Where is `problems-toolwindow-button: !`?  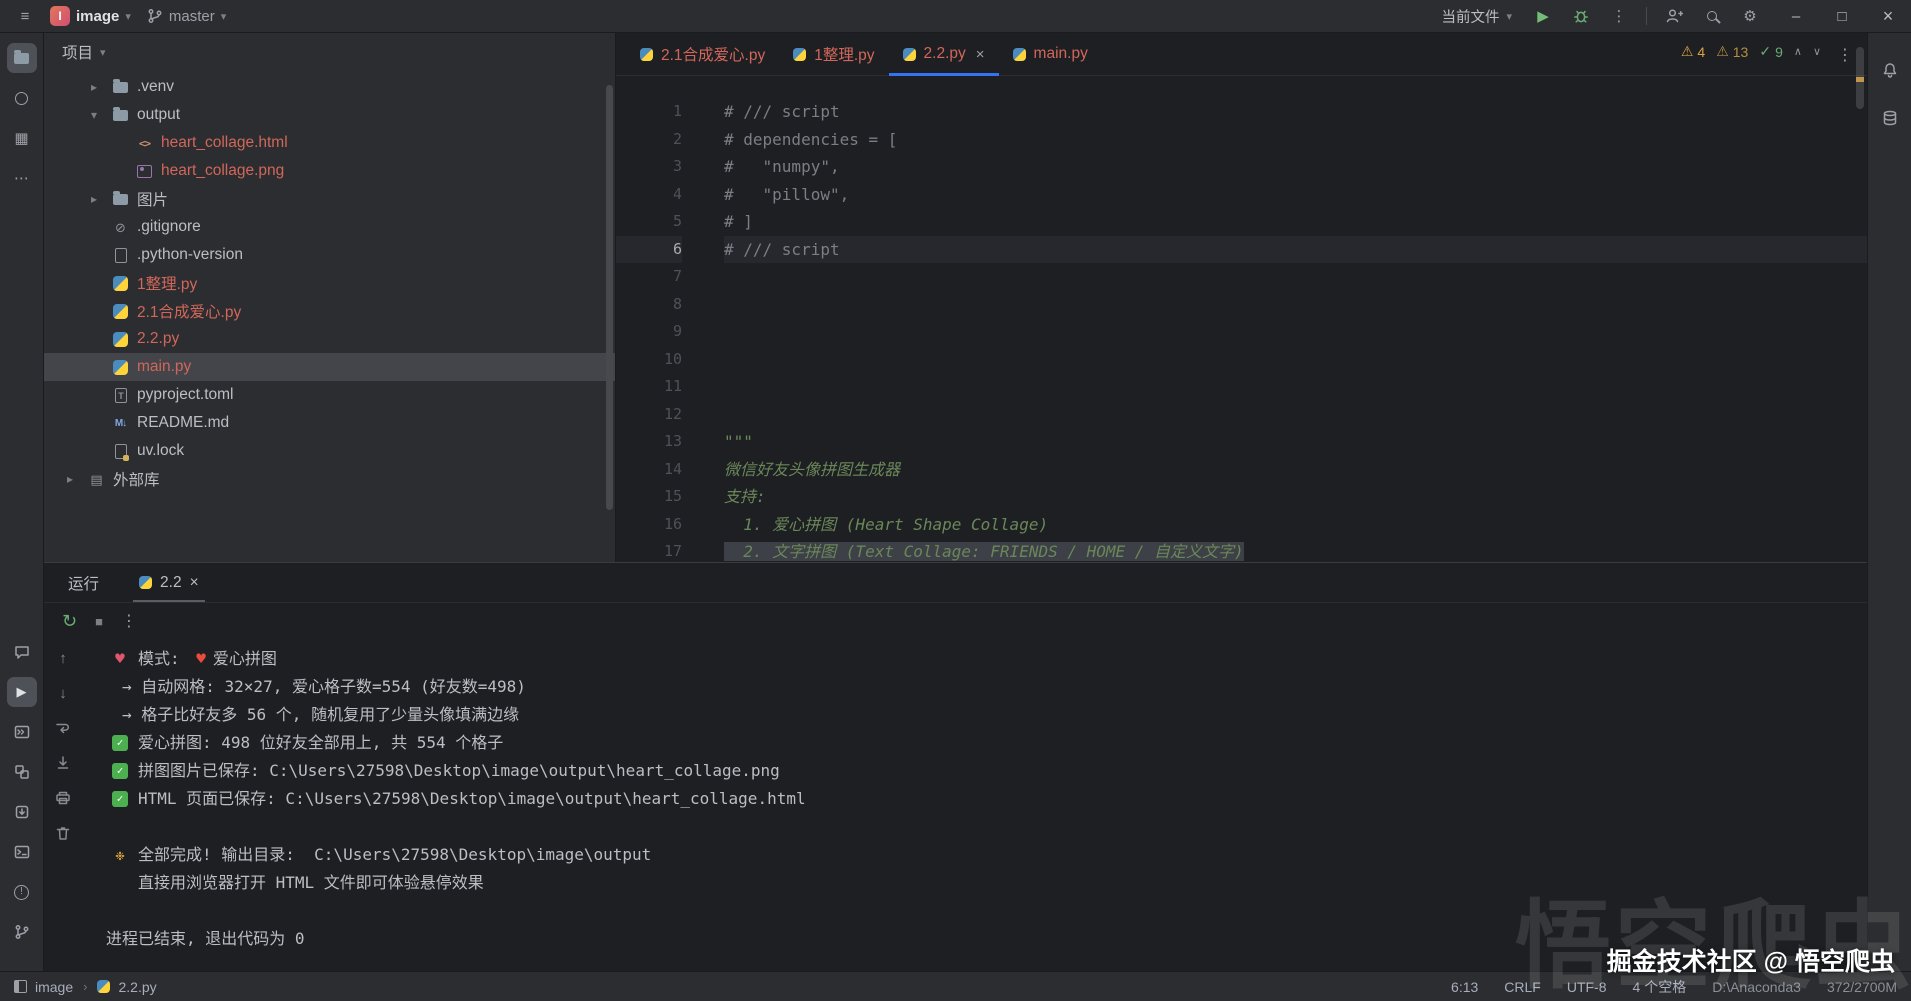 problems-toolwindow-button: ! is located at coordinates (22, 892).